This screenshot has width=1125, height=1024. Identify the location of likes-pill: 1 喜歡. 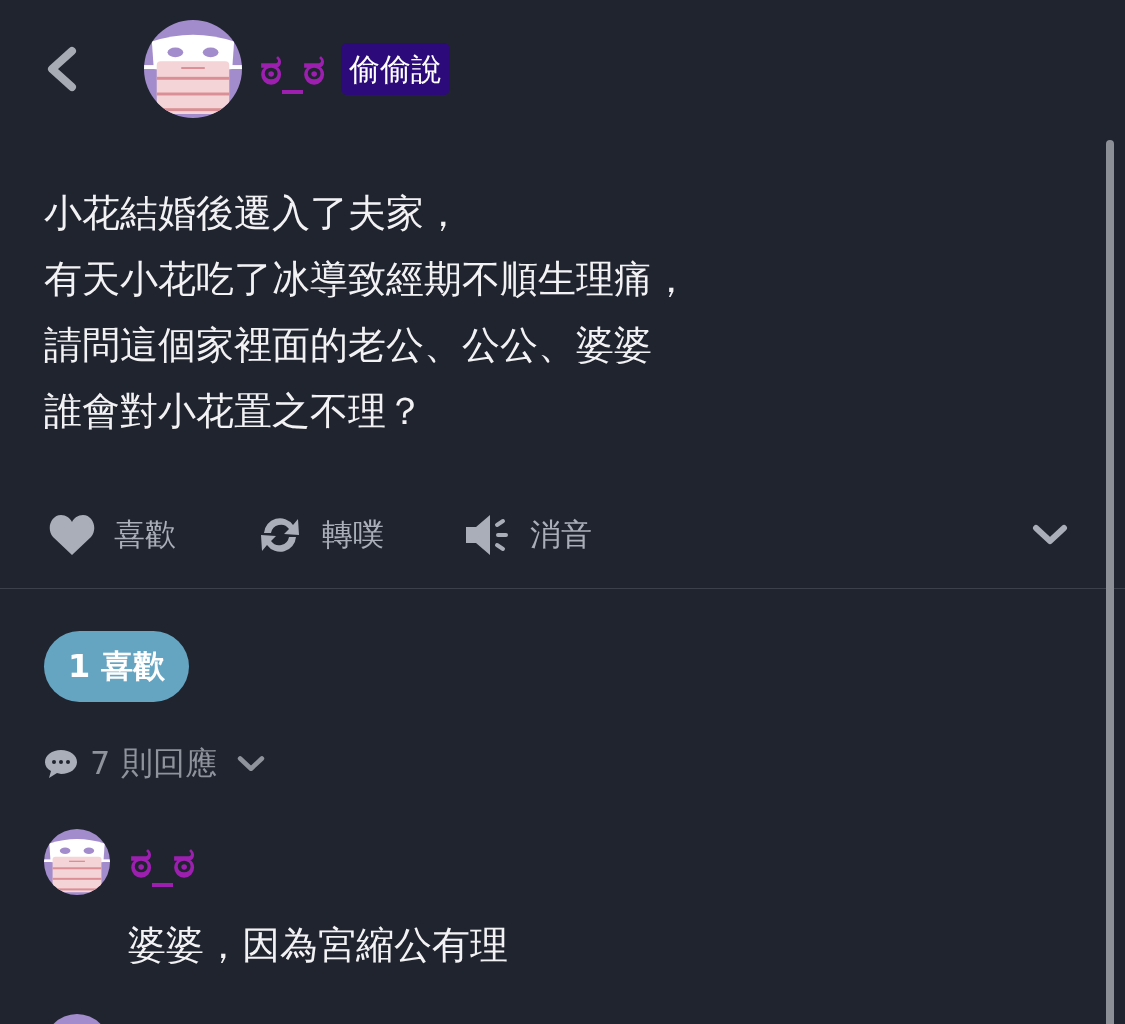
(117, 666).